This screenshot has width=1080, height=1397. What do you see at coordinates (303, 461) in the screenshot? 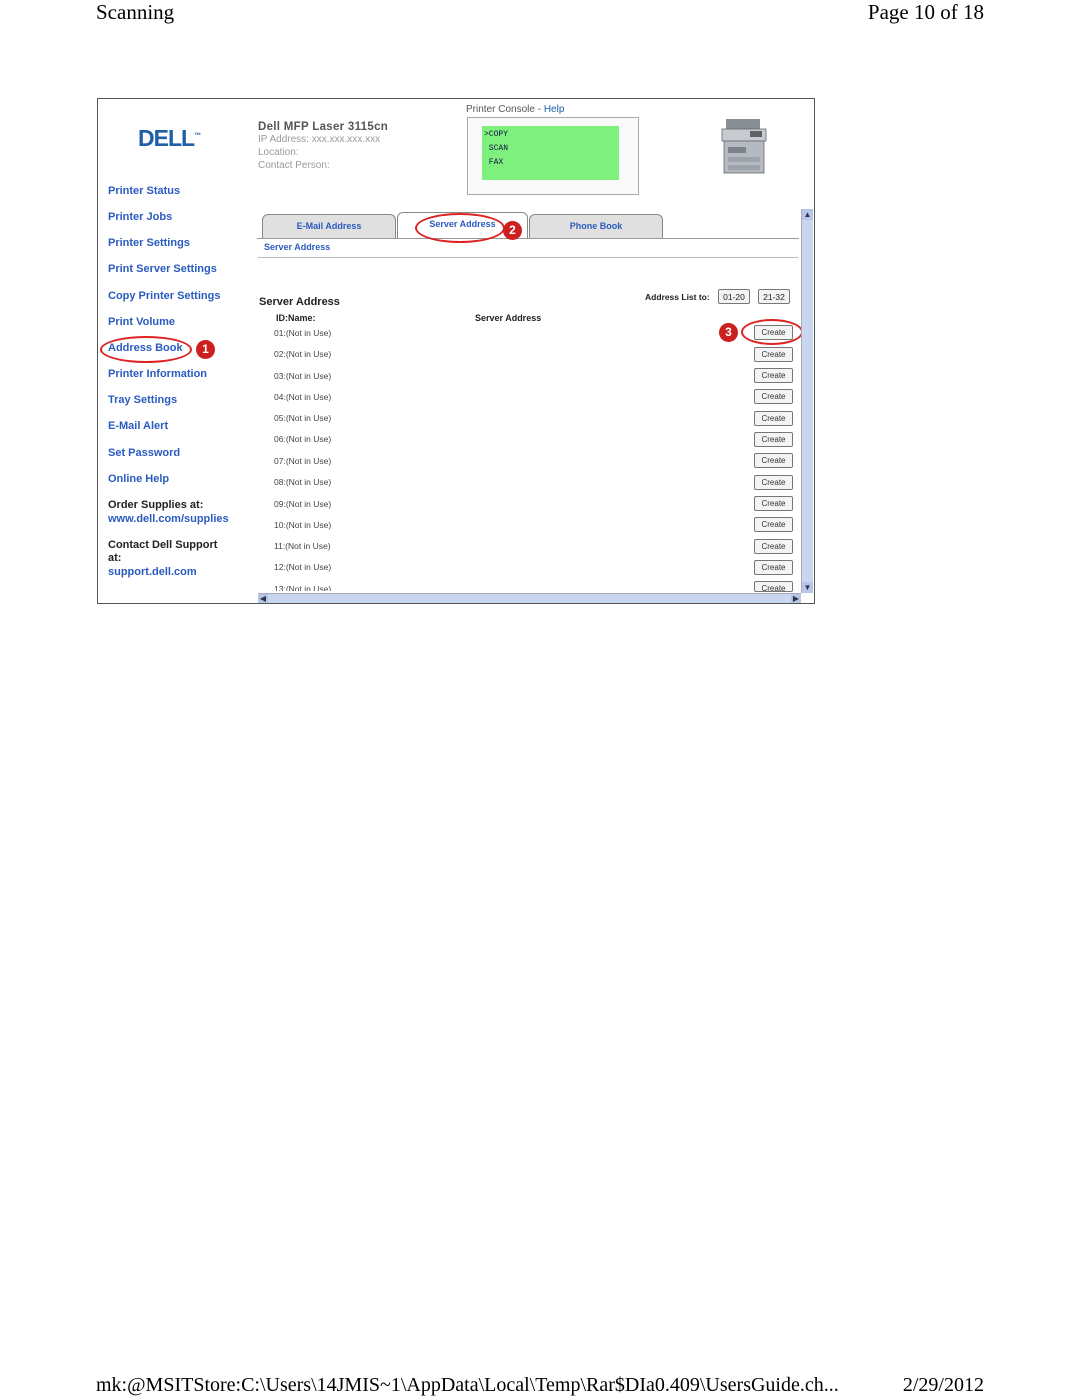
I see `table-row-name: 07:(Not in Use)` at bounding box center [303, 461].